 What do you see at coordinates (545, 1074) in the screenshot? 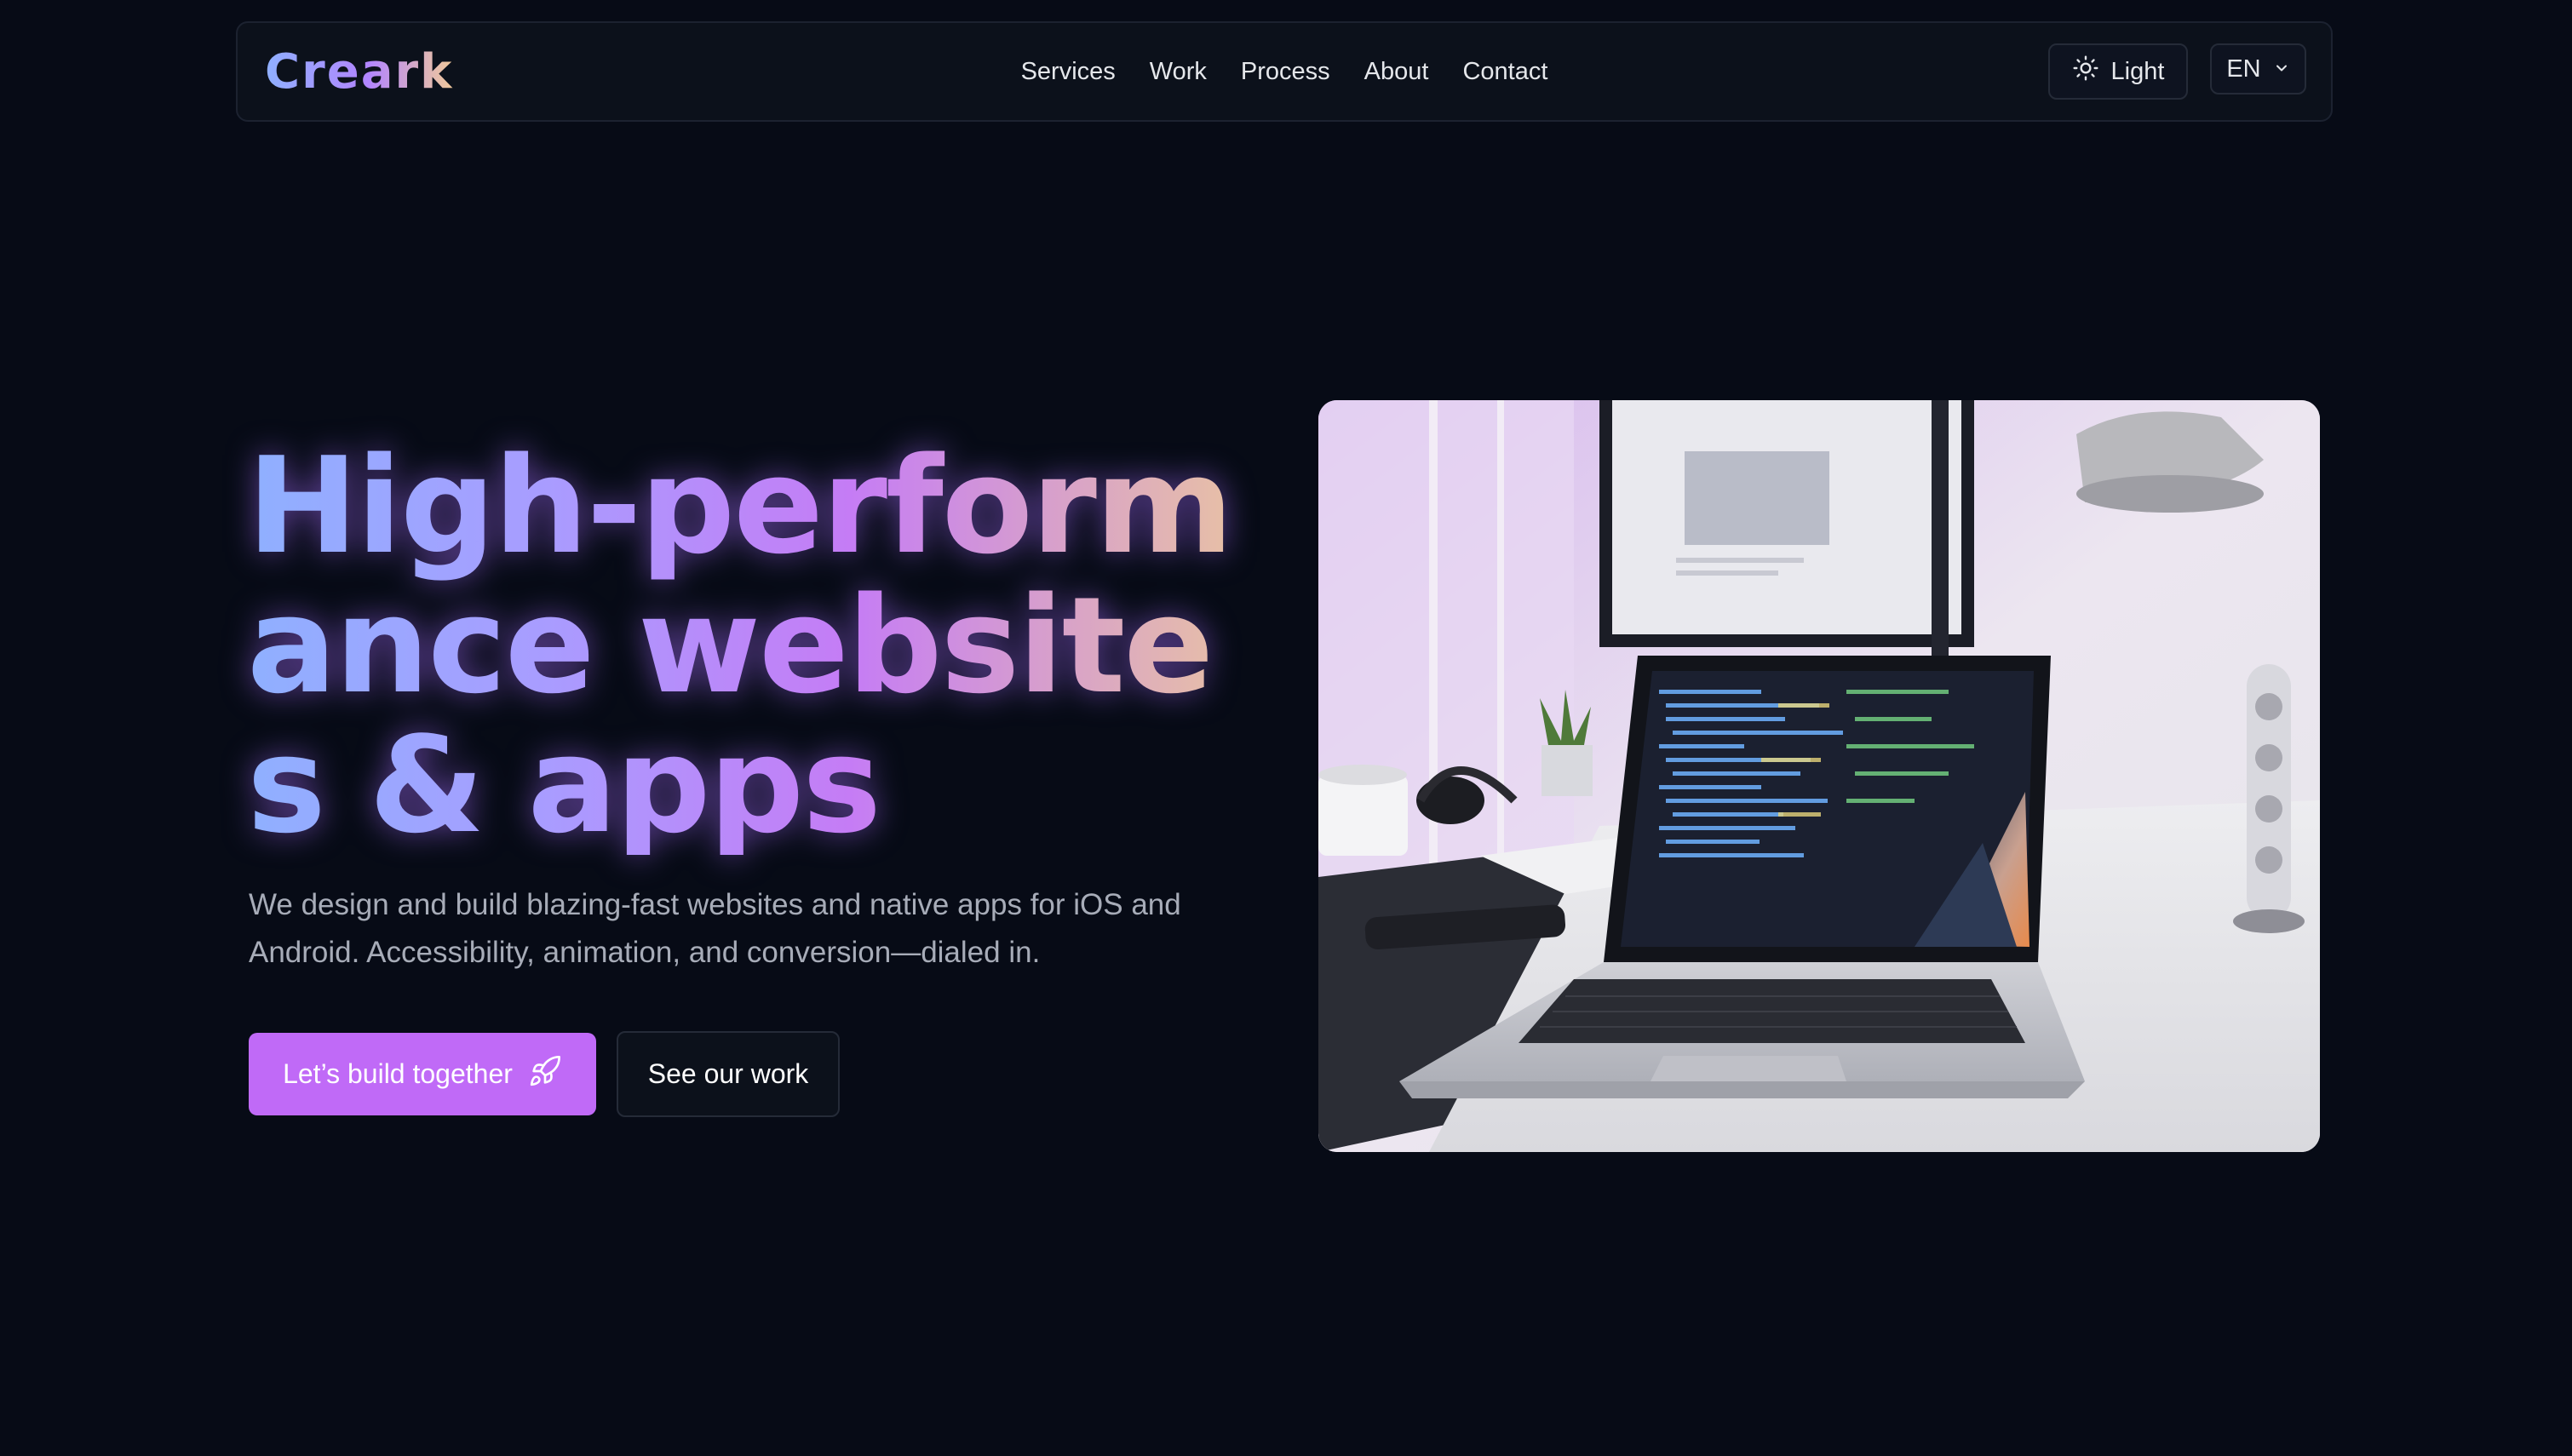
I see `rocket-icon` at bounding box center [545, 1074].